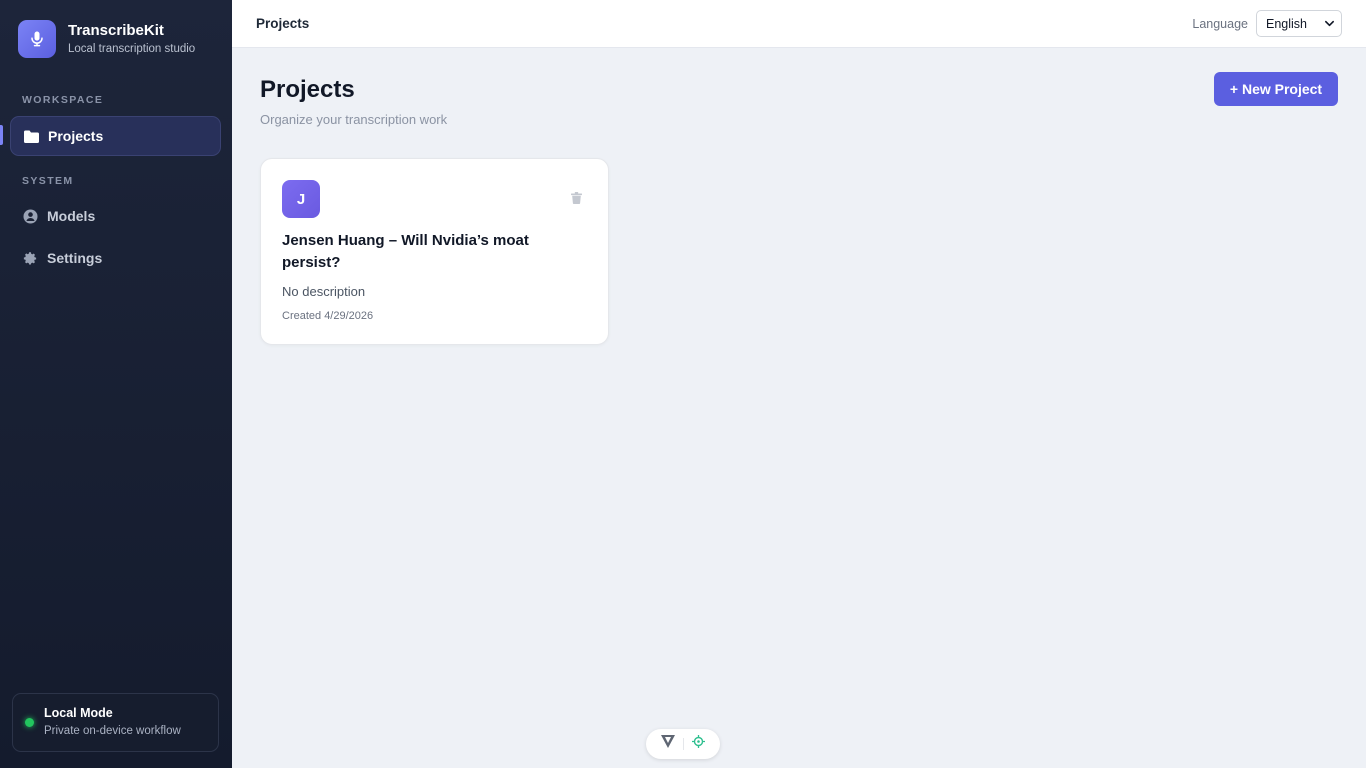  I want to click on brand: TranscribeKit Local transcription studio, so click(106, 39).